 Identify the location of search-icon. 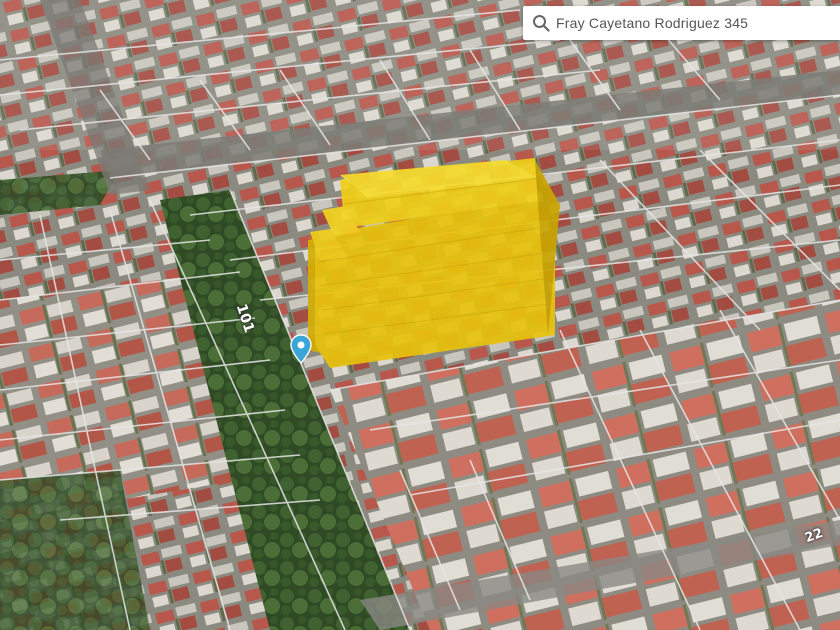
(541, 23).